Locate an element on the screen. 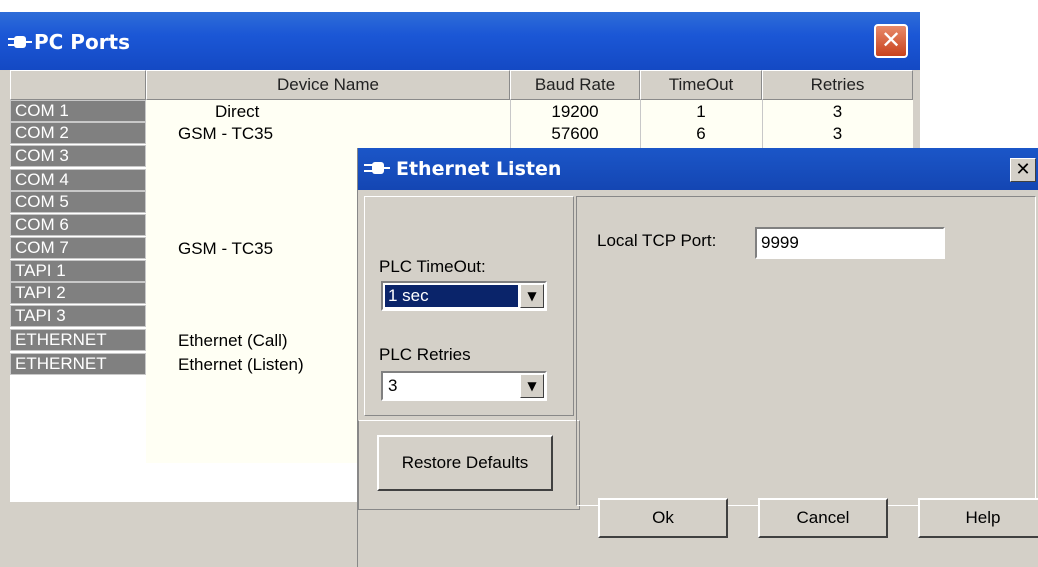  restore-defaults-button: Restore Defaults is located at coordinates (465, 463).